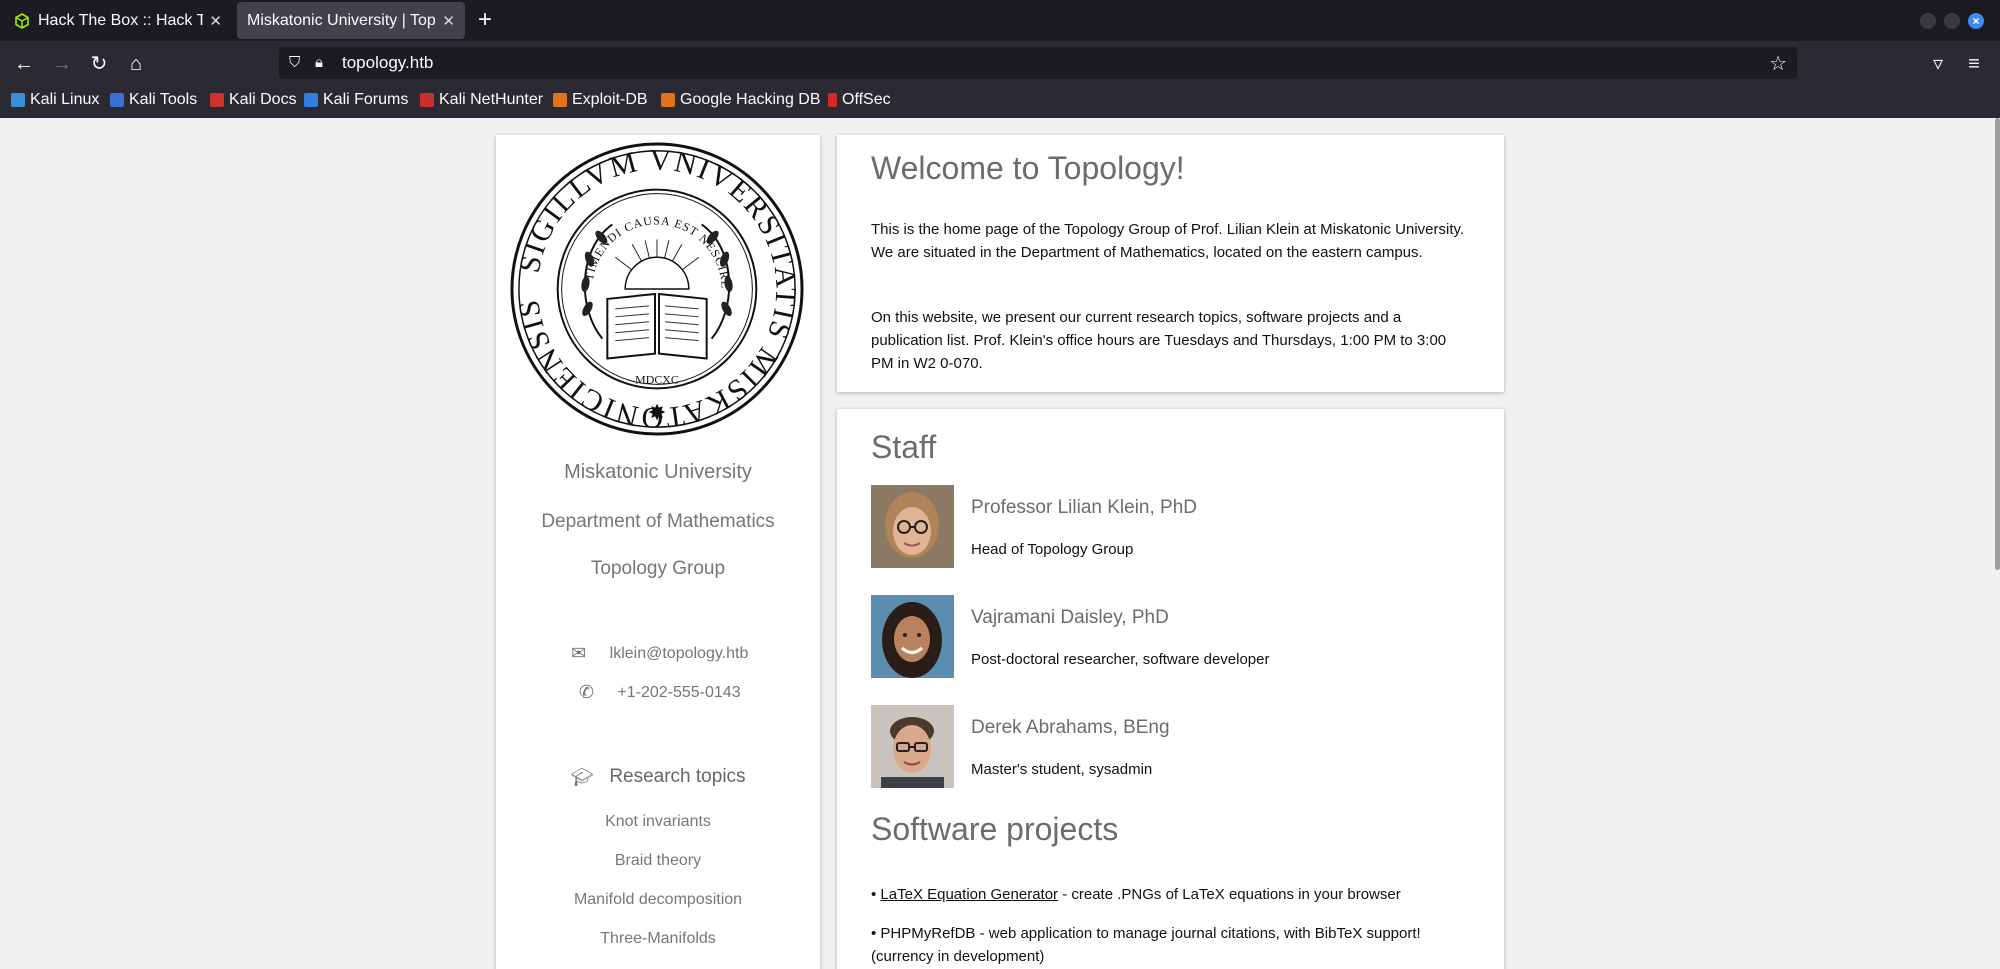 This screenshot has width=2000, height=969. What do you see at coordinates (995, 829) in the screenshot?
I see `software-projects-title: Software projects` at bounding box center [995, 829].